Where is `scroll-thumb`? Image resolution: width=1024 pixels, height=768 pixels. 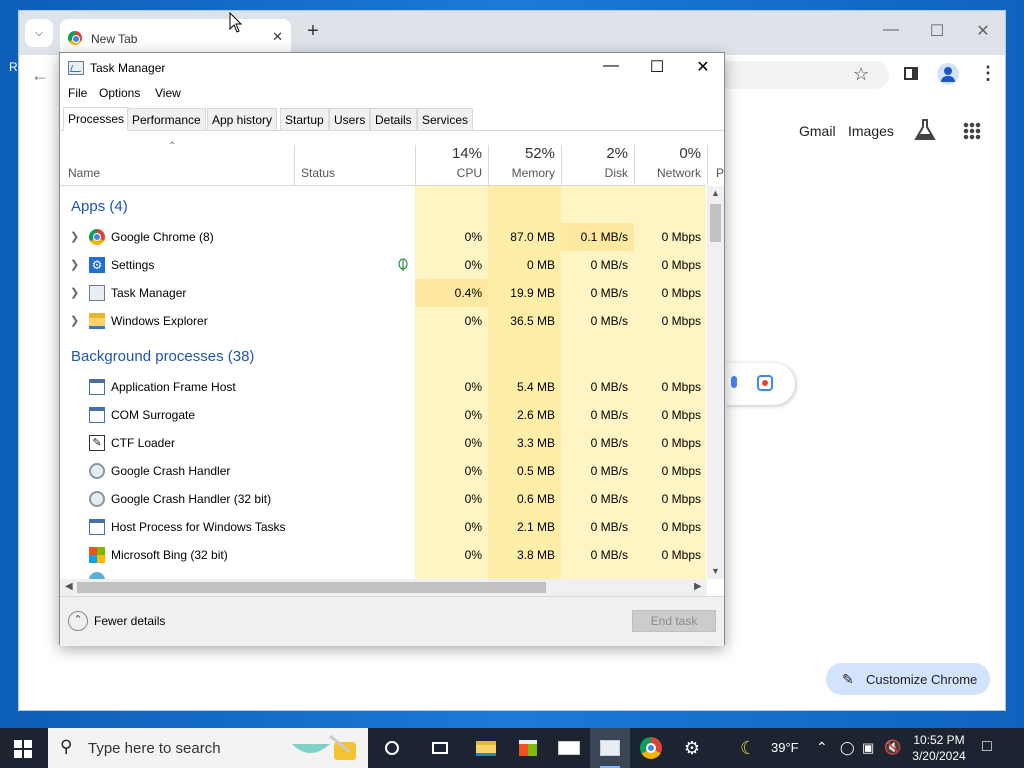 scroll-thumb is located at coordinates (715, 223).